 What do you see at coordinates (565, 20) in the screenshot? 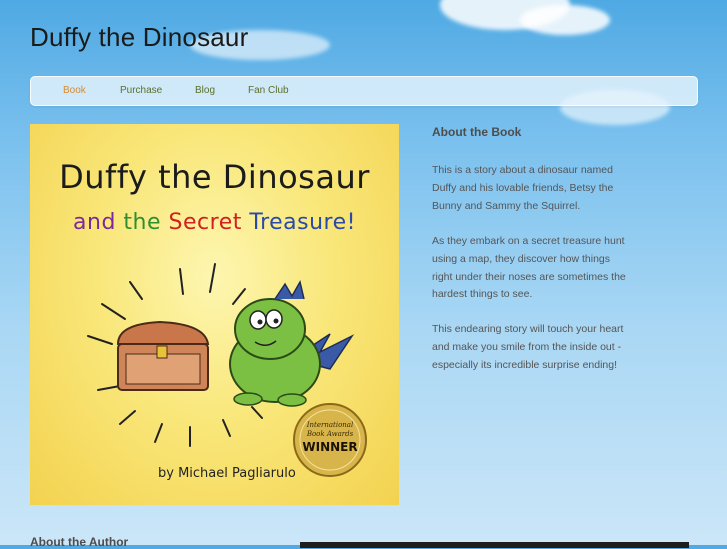
I see `cloud` at bounding box center [565, 20].